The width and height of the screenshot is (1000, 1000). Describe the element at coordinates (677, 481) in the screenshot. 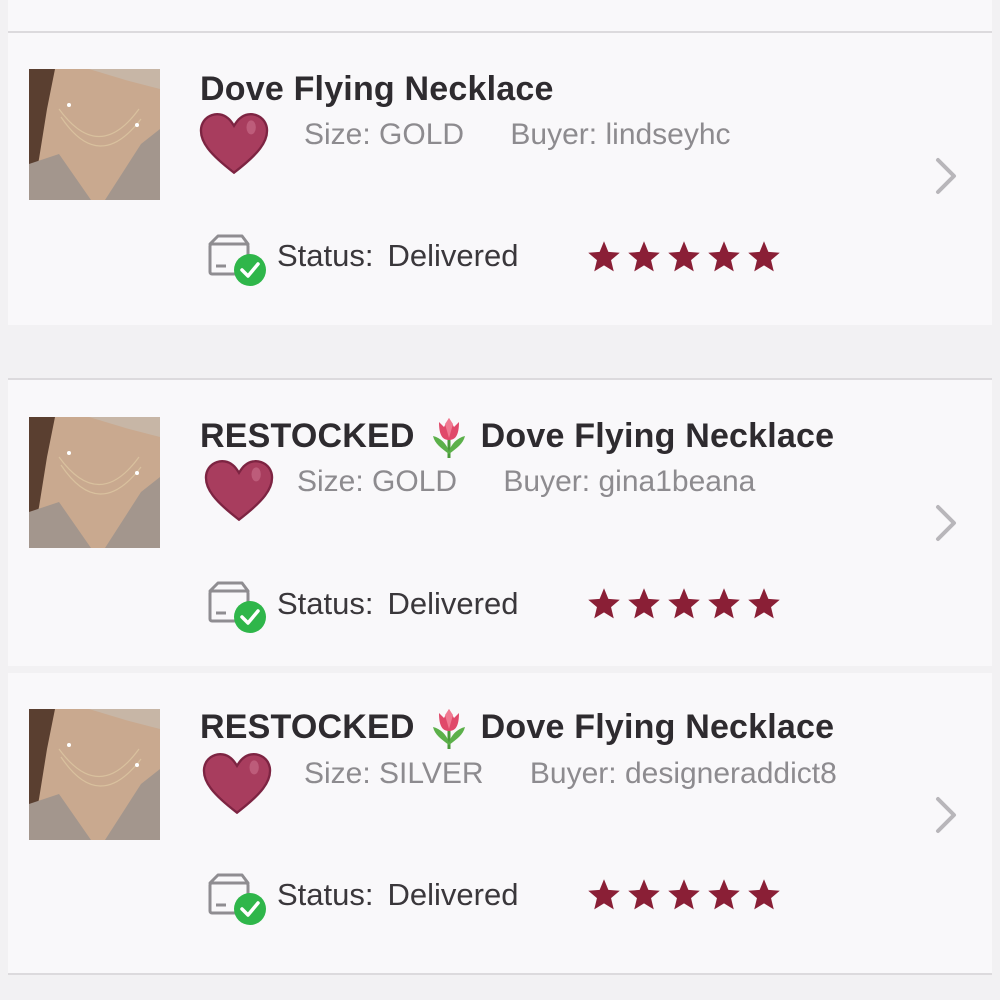

I see `buyer-value: gina1beana` at that location.